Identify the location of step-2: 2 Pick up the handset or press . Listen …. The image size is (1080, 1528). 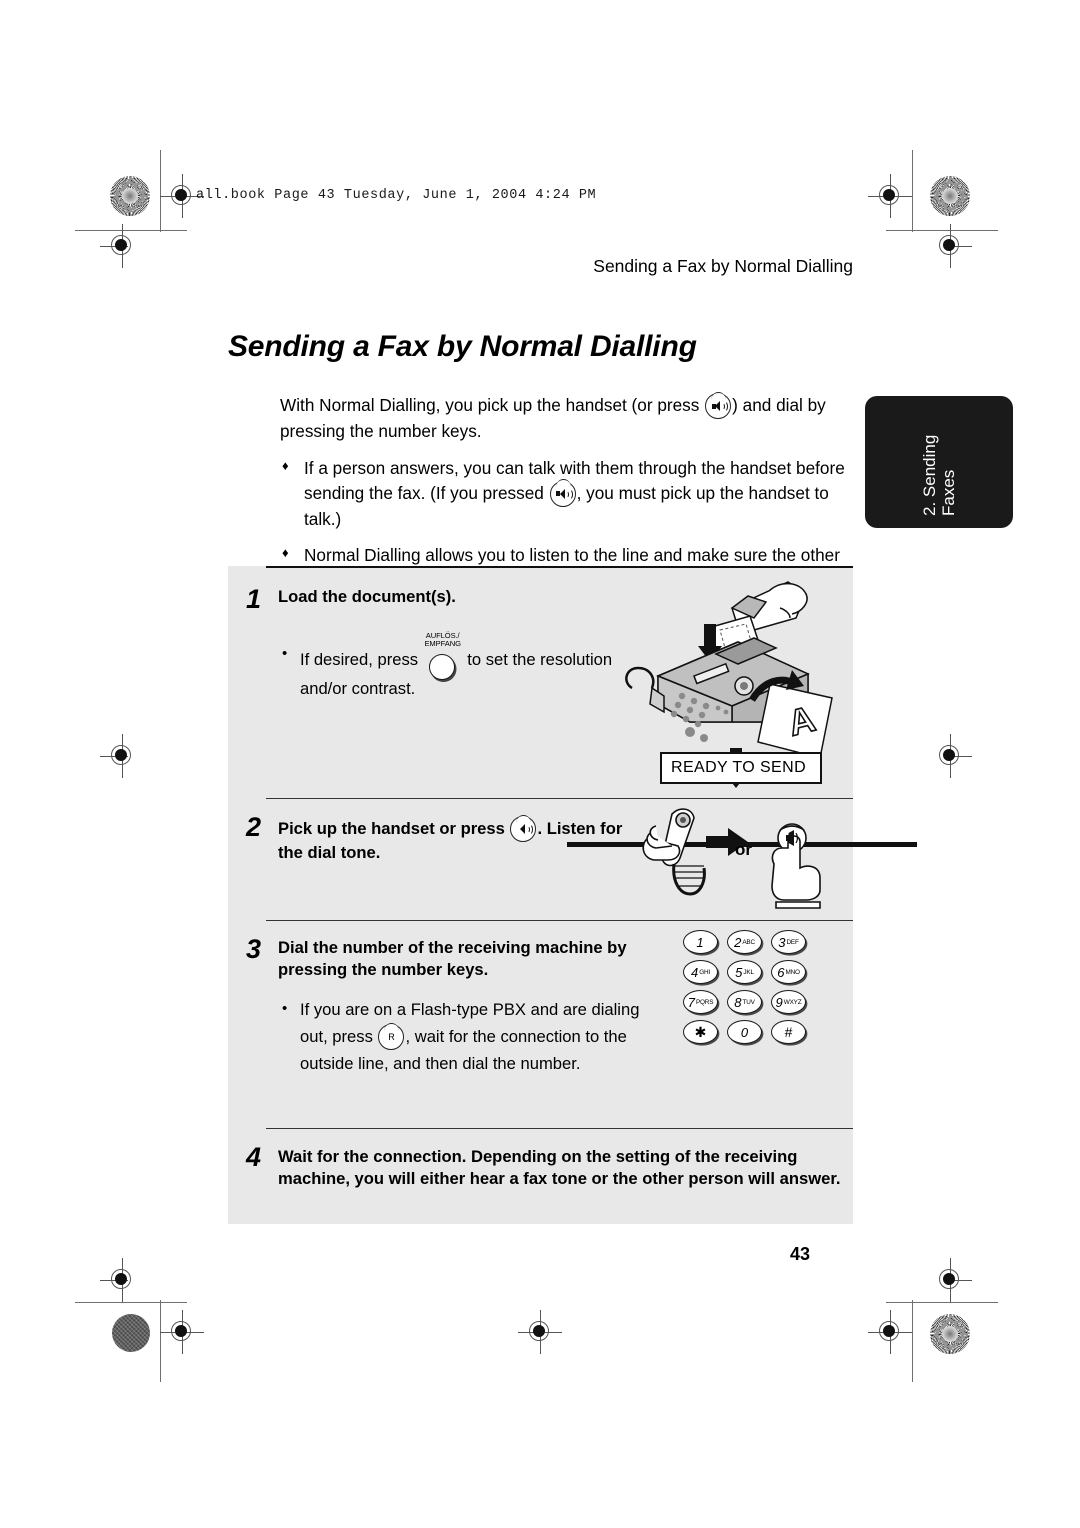
(572, 859).